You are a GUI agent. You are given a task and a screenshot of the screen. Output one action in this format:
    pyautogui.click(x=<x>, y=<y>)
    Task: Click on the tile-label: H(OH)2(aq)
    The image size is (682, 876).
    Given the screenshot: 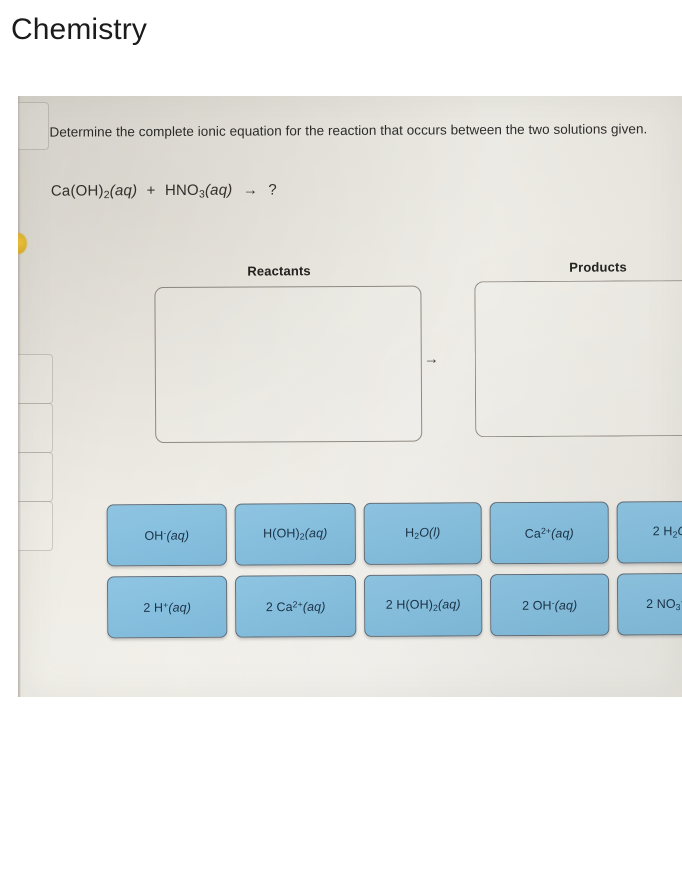 What is the action you would take?
    pyautogui.click(x=295, y=534)
    